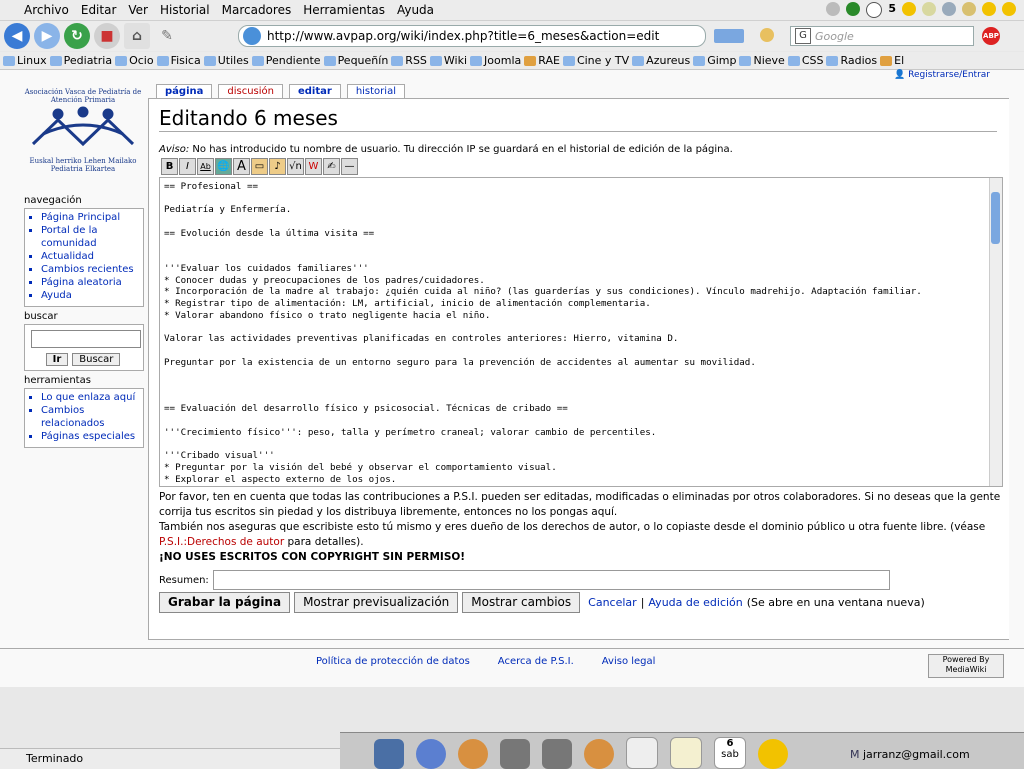 This screenshot has width=1024, height=769. I want to click on go-button: Ir, so click(57, 359).